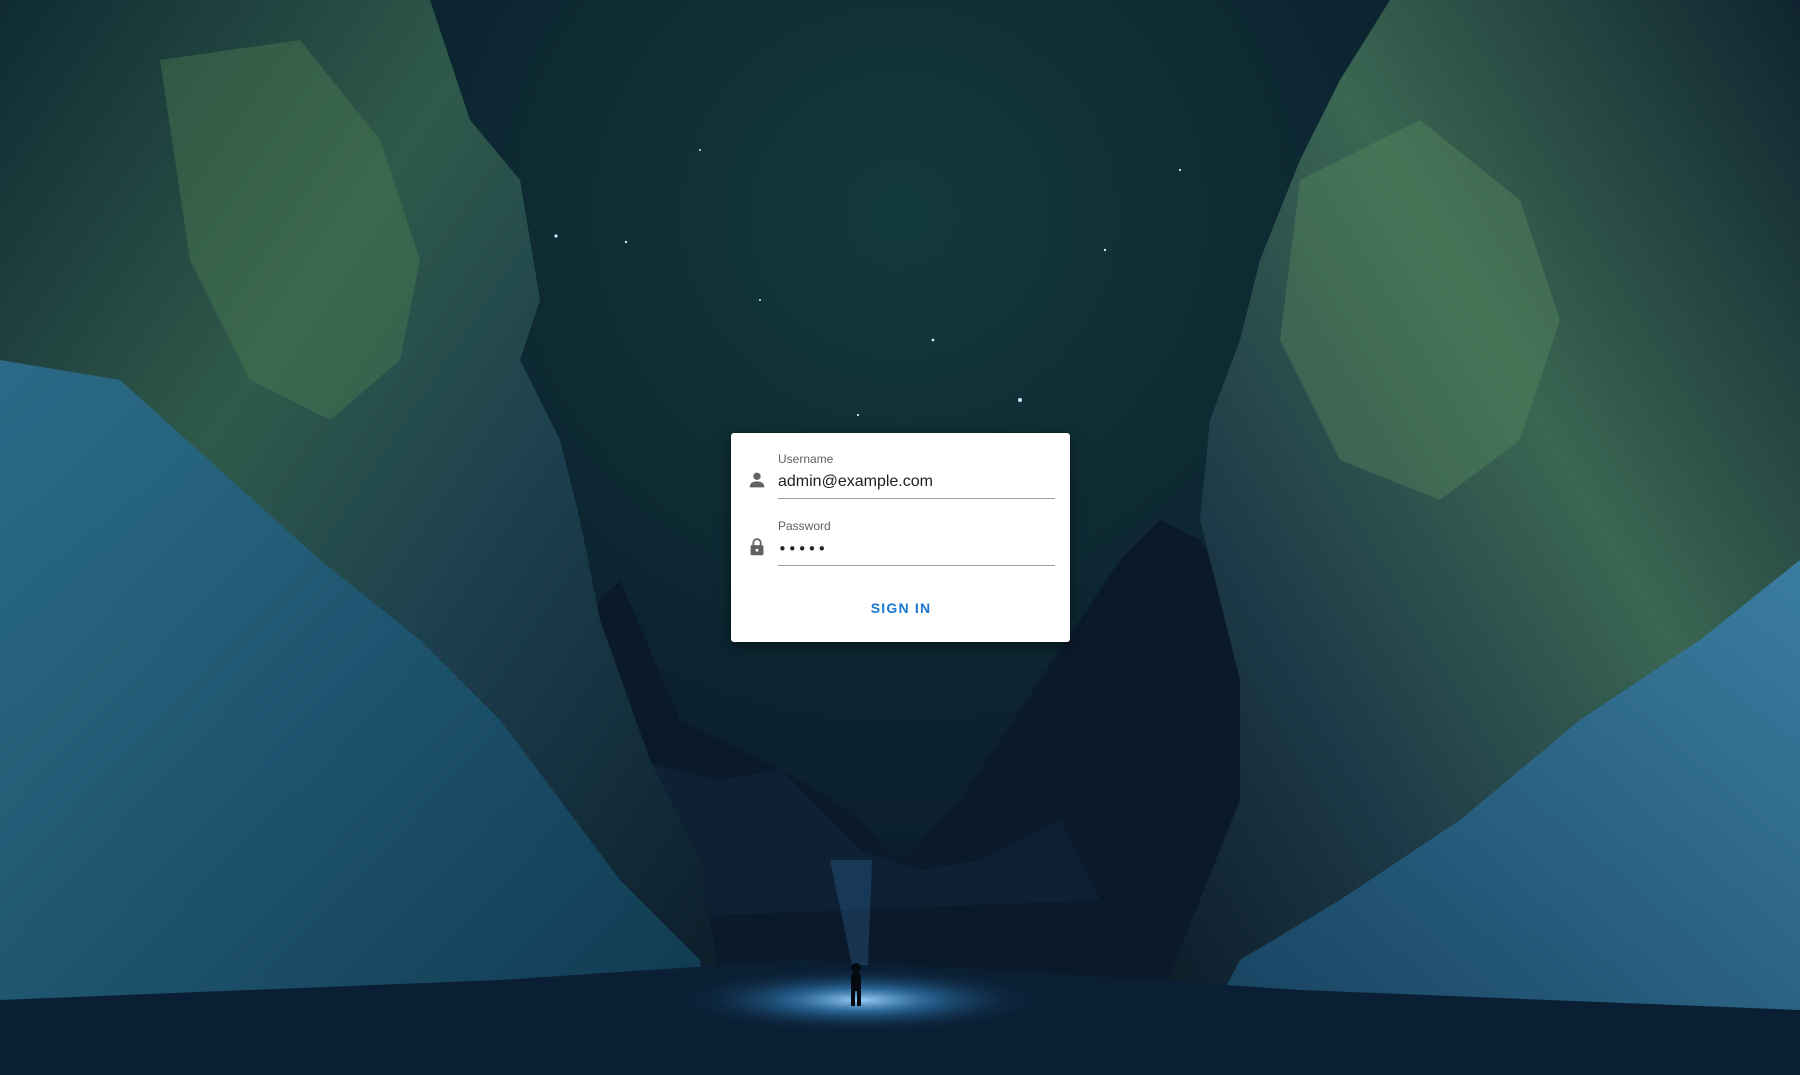  I want to click on login-card: Username Password SIGN IN, so click(900, 537).